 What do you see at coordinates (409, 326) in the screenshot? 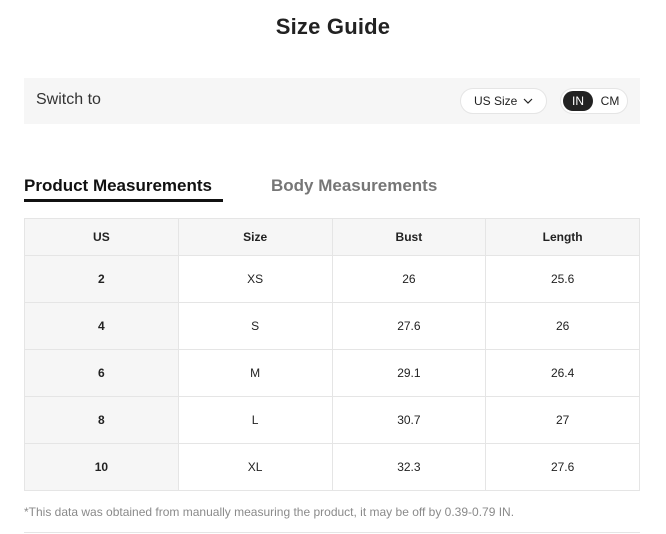
I see `cell-bust: 27.6` at bounding box center [409, 326].